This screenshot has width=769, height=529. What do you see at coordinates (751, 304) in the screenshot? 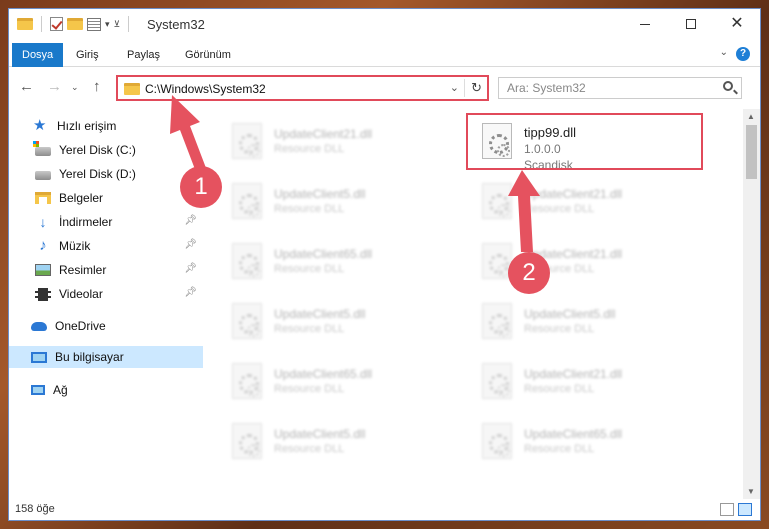
I see `vertical-scrollbar: ▲ ▼` at bounding box center [751, 304].